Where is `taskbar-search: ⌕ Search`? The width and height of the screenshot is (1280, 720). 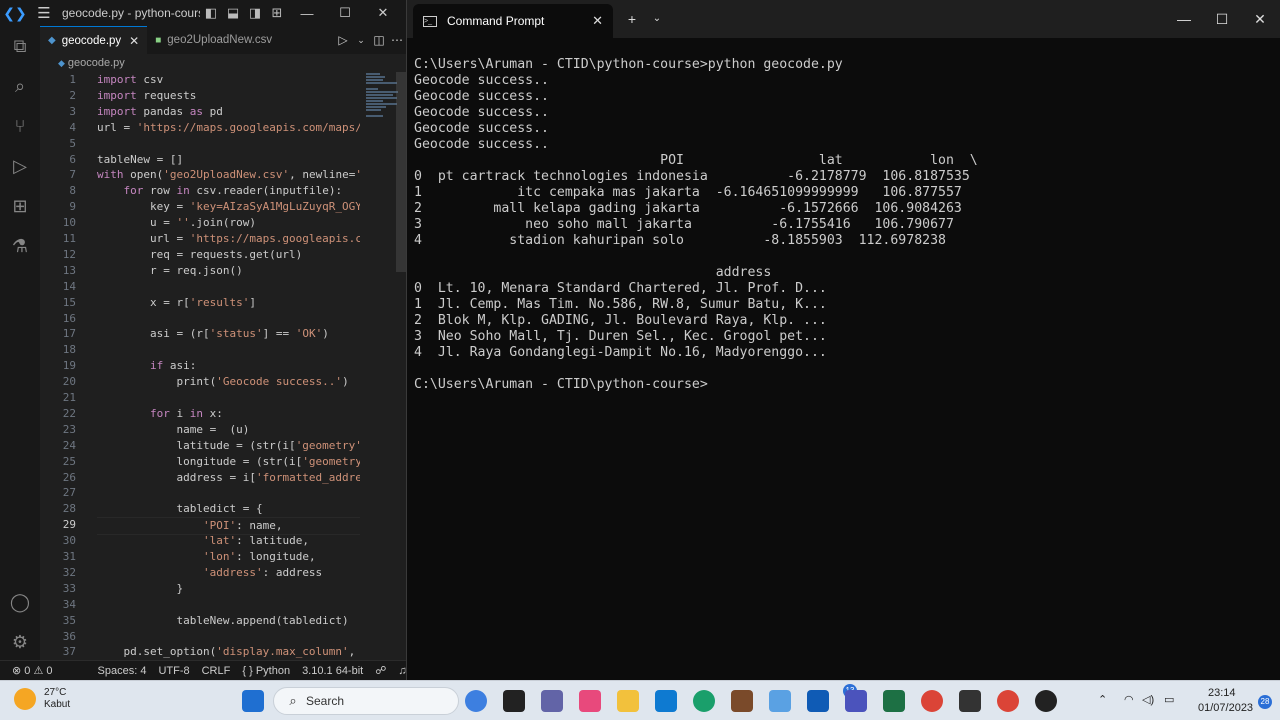
taskbar-search: ⌕ Search is located at coordinates (366, 701).